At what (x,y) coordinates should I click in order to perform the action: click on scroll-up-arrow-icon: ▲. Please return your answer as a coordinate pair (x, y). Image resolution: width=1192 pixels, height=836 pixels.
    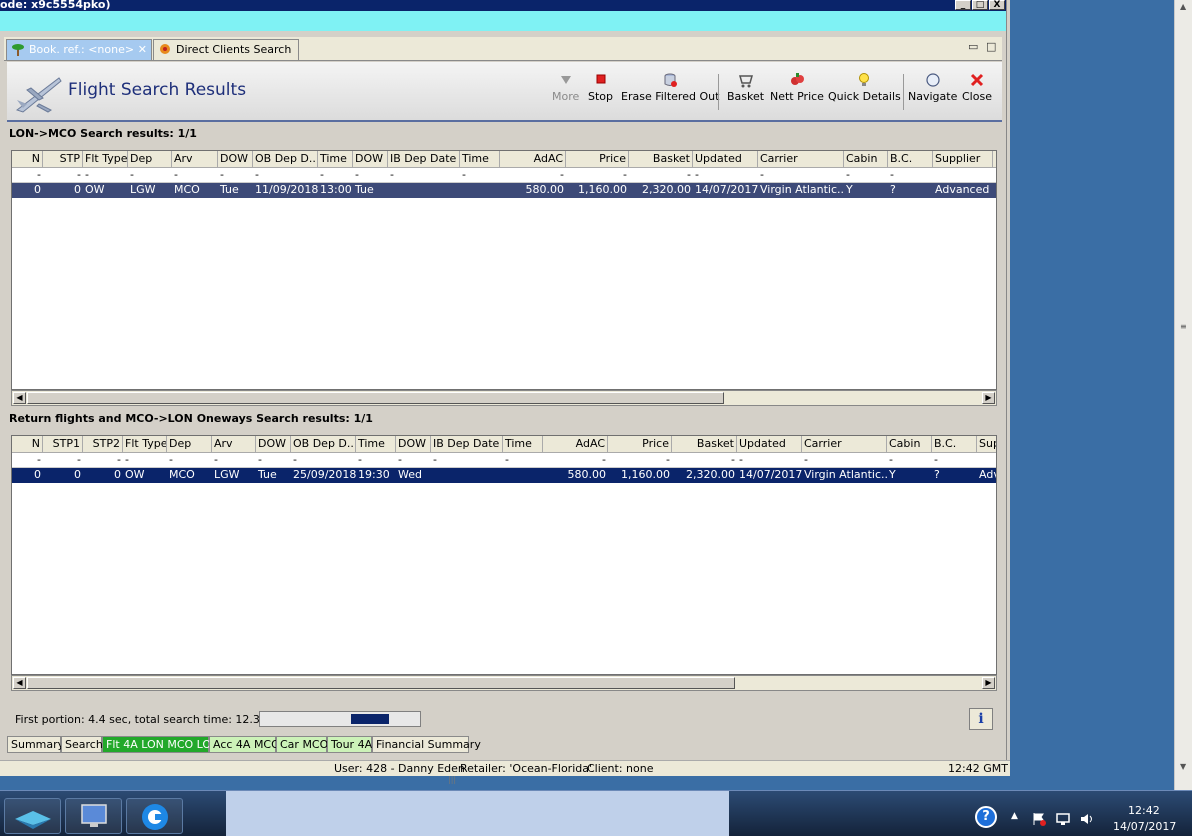
    Looking at the image, I should click on (1183, 6).